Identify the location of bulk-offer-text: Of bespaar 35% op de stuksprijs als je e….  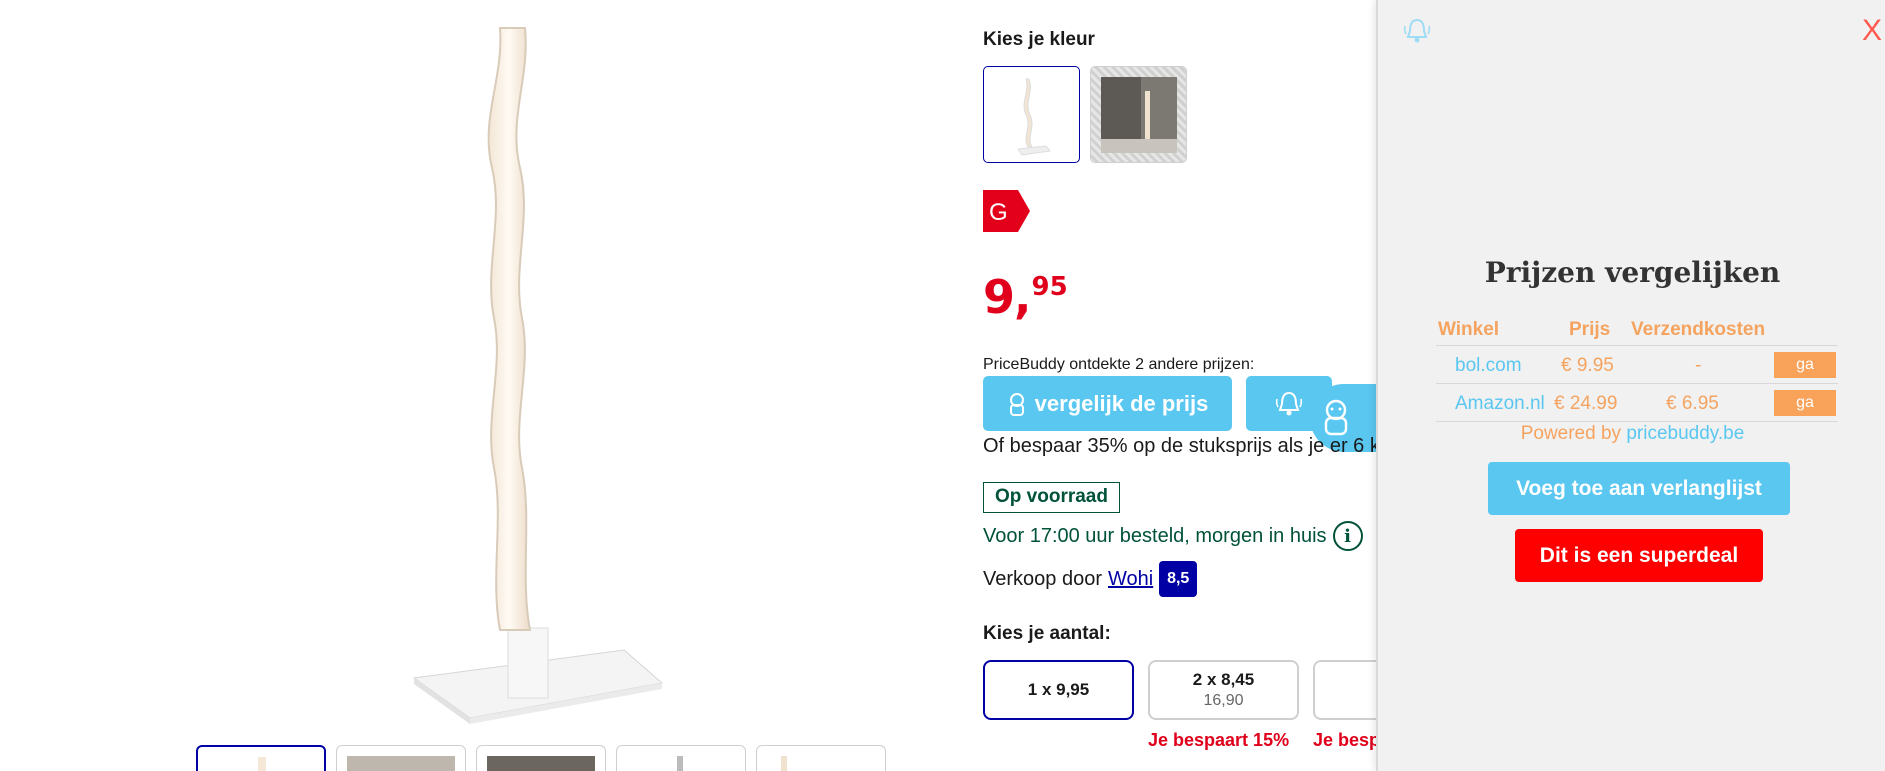
(1181, 446).